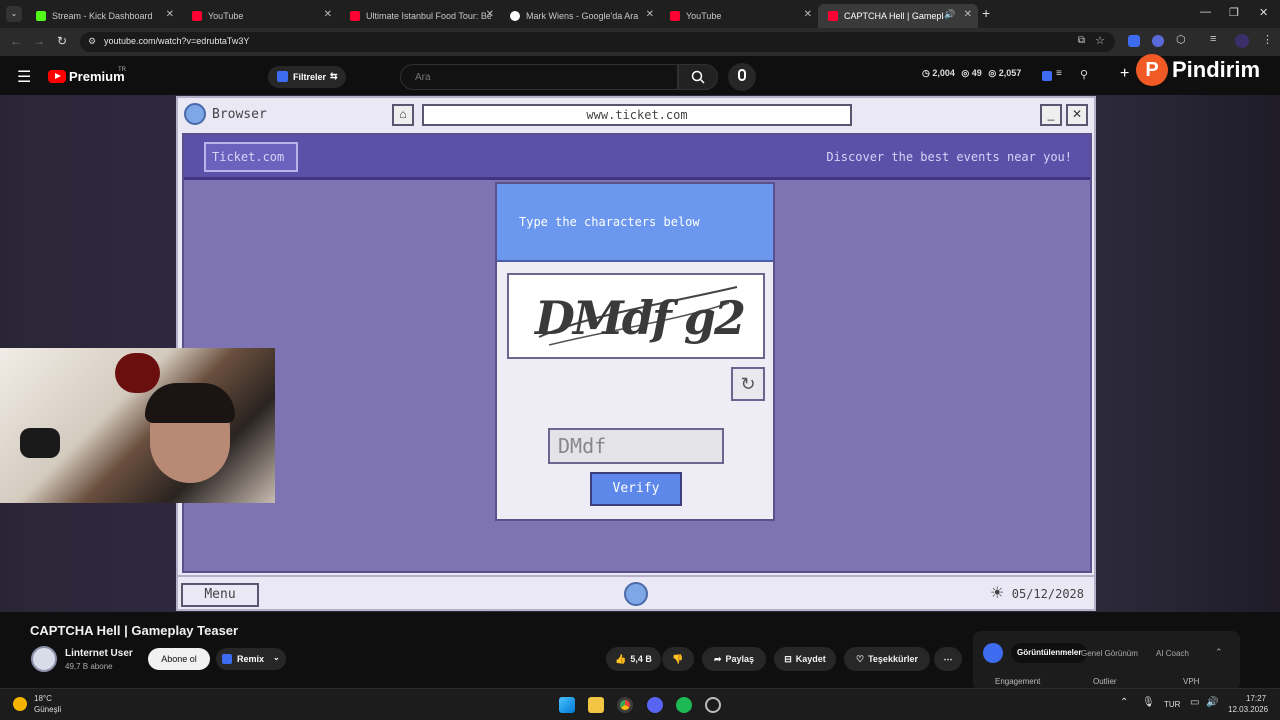 This screenshot has height=720, width=1280. I want to click on search-icon, so click(698, 77).